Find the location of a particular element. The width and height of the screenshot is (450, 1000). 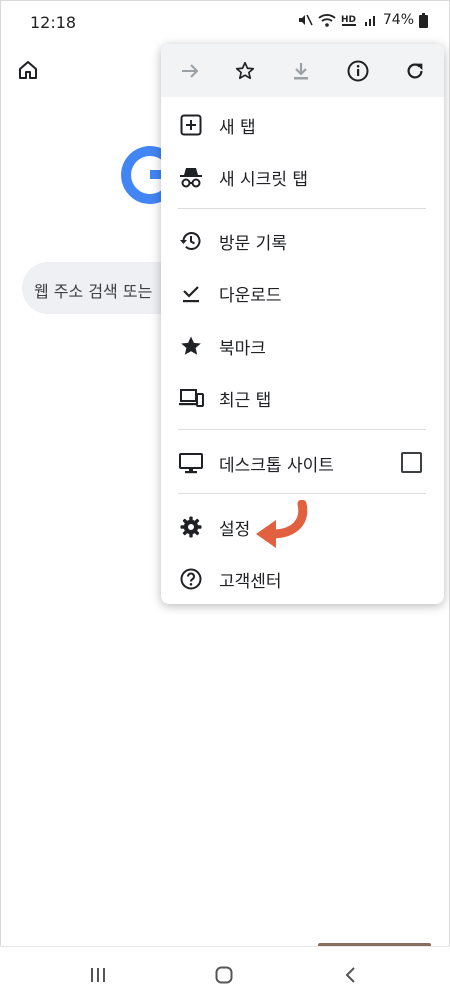

home-icon is located at coordinates (28, 70).